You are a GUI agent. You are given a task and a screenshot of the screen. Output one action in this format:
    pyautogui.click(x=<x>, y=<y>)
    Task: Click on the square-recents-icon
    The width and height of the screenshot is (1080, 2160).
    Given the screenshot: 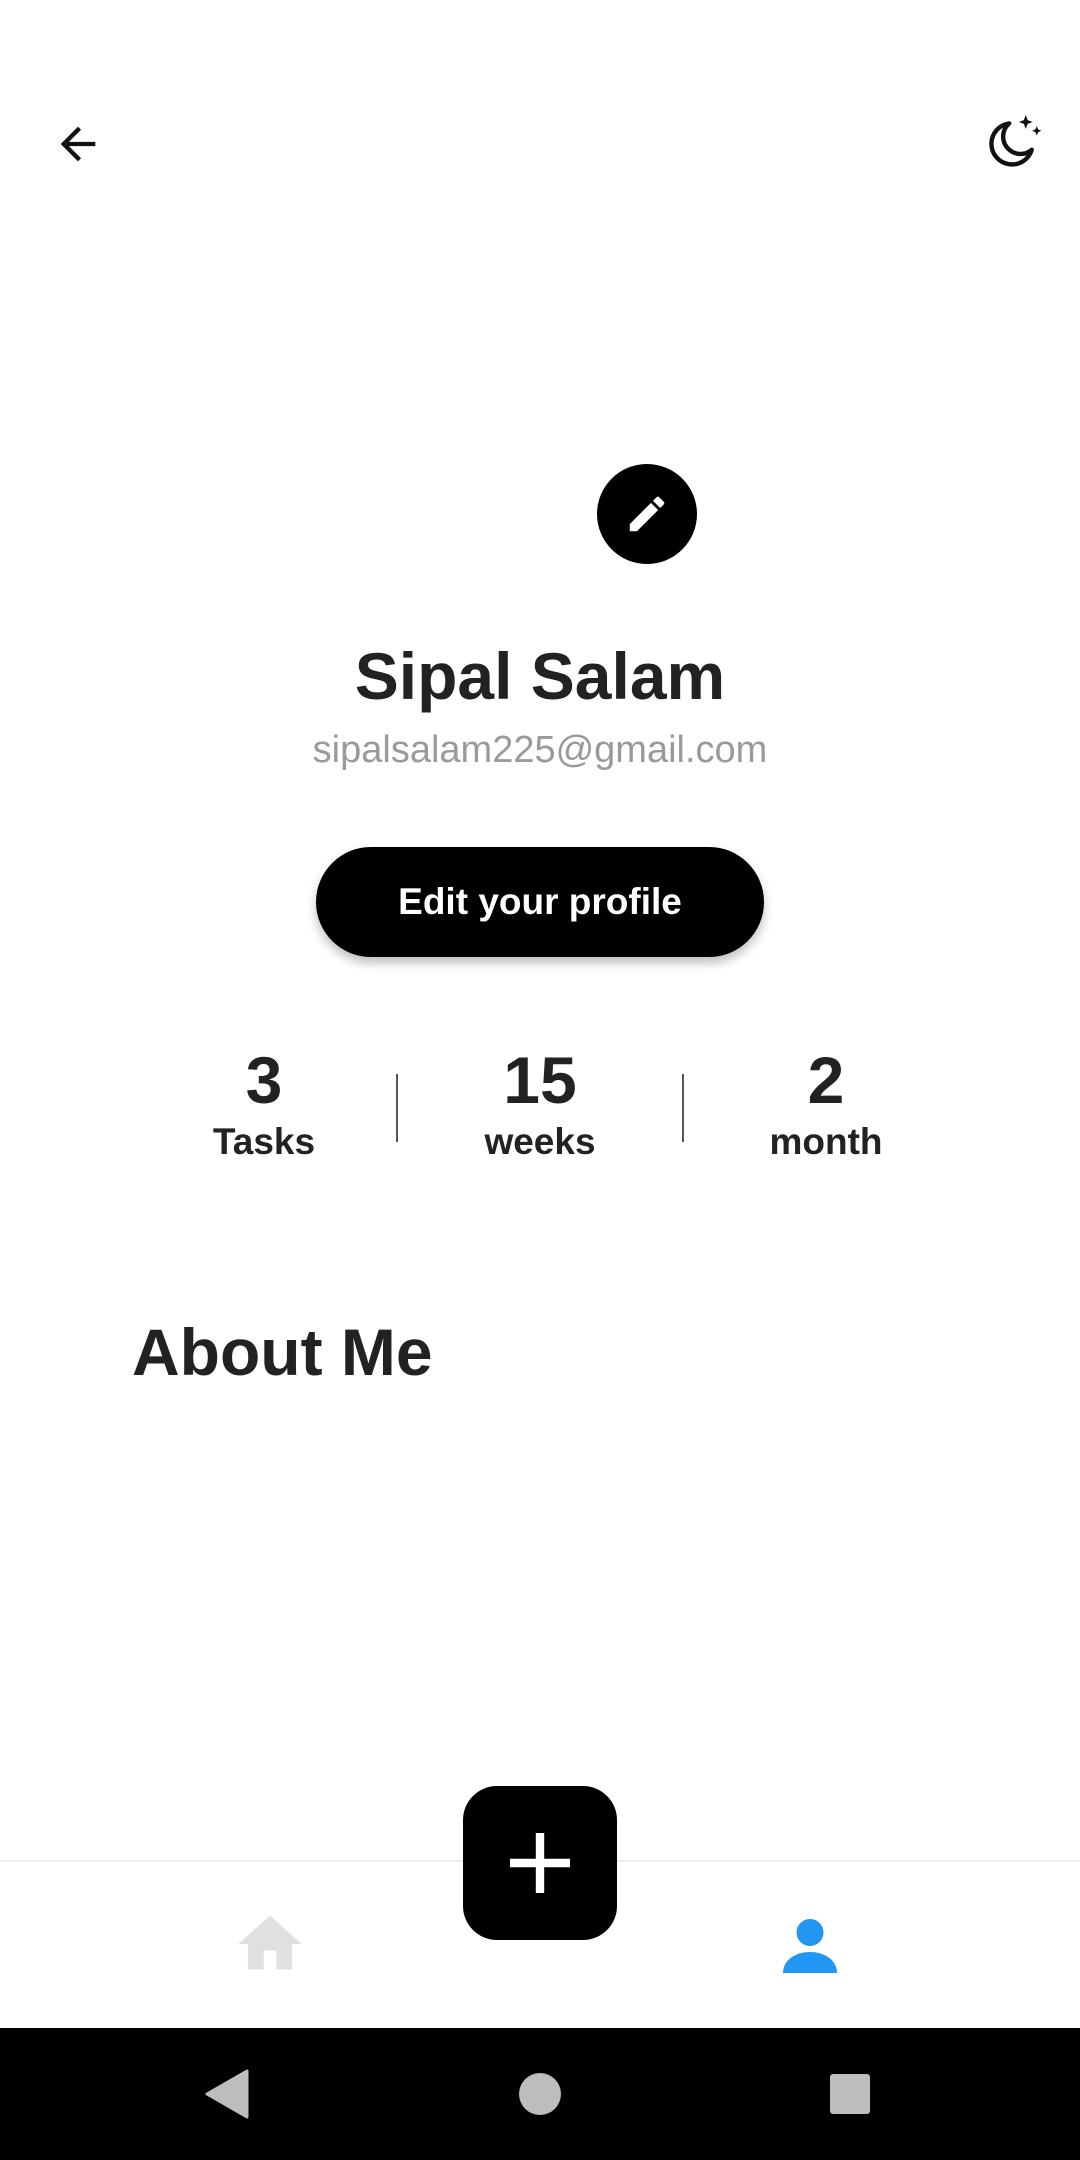 What is the action you would take?
    pyautogui.click(x=850, y=2094)
    